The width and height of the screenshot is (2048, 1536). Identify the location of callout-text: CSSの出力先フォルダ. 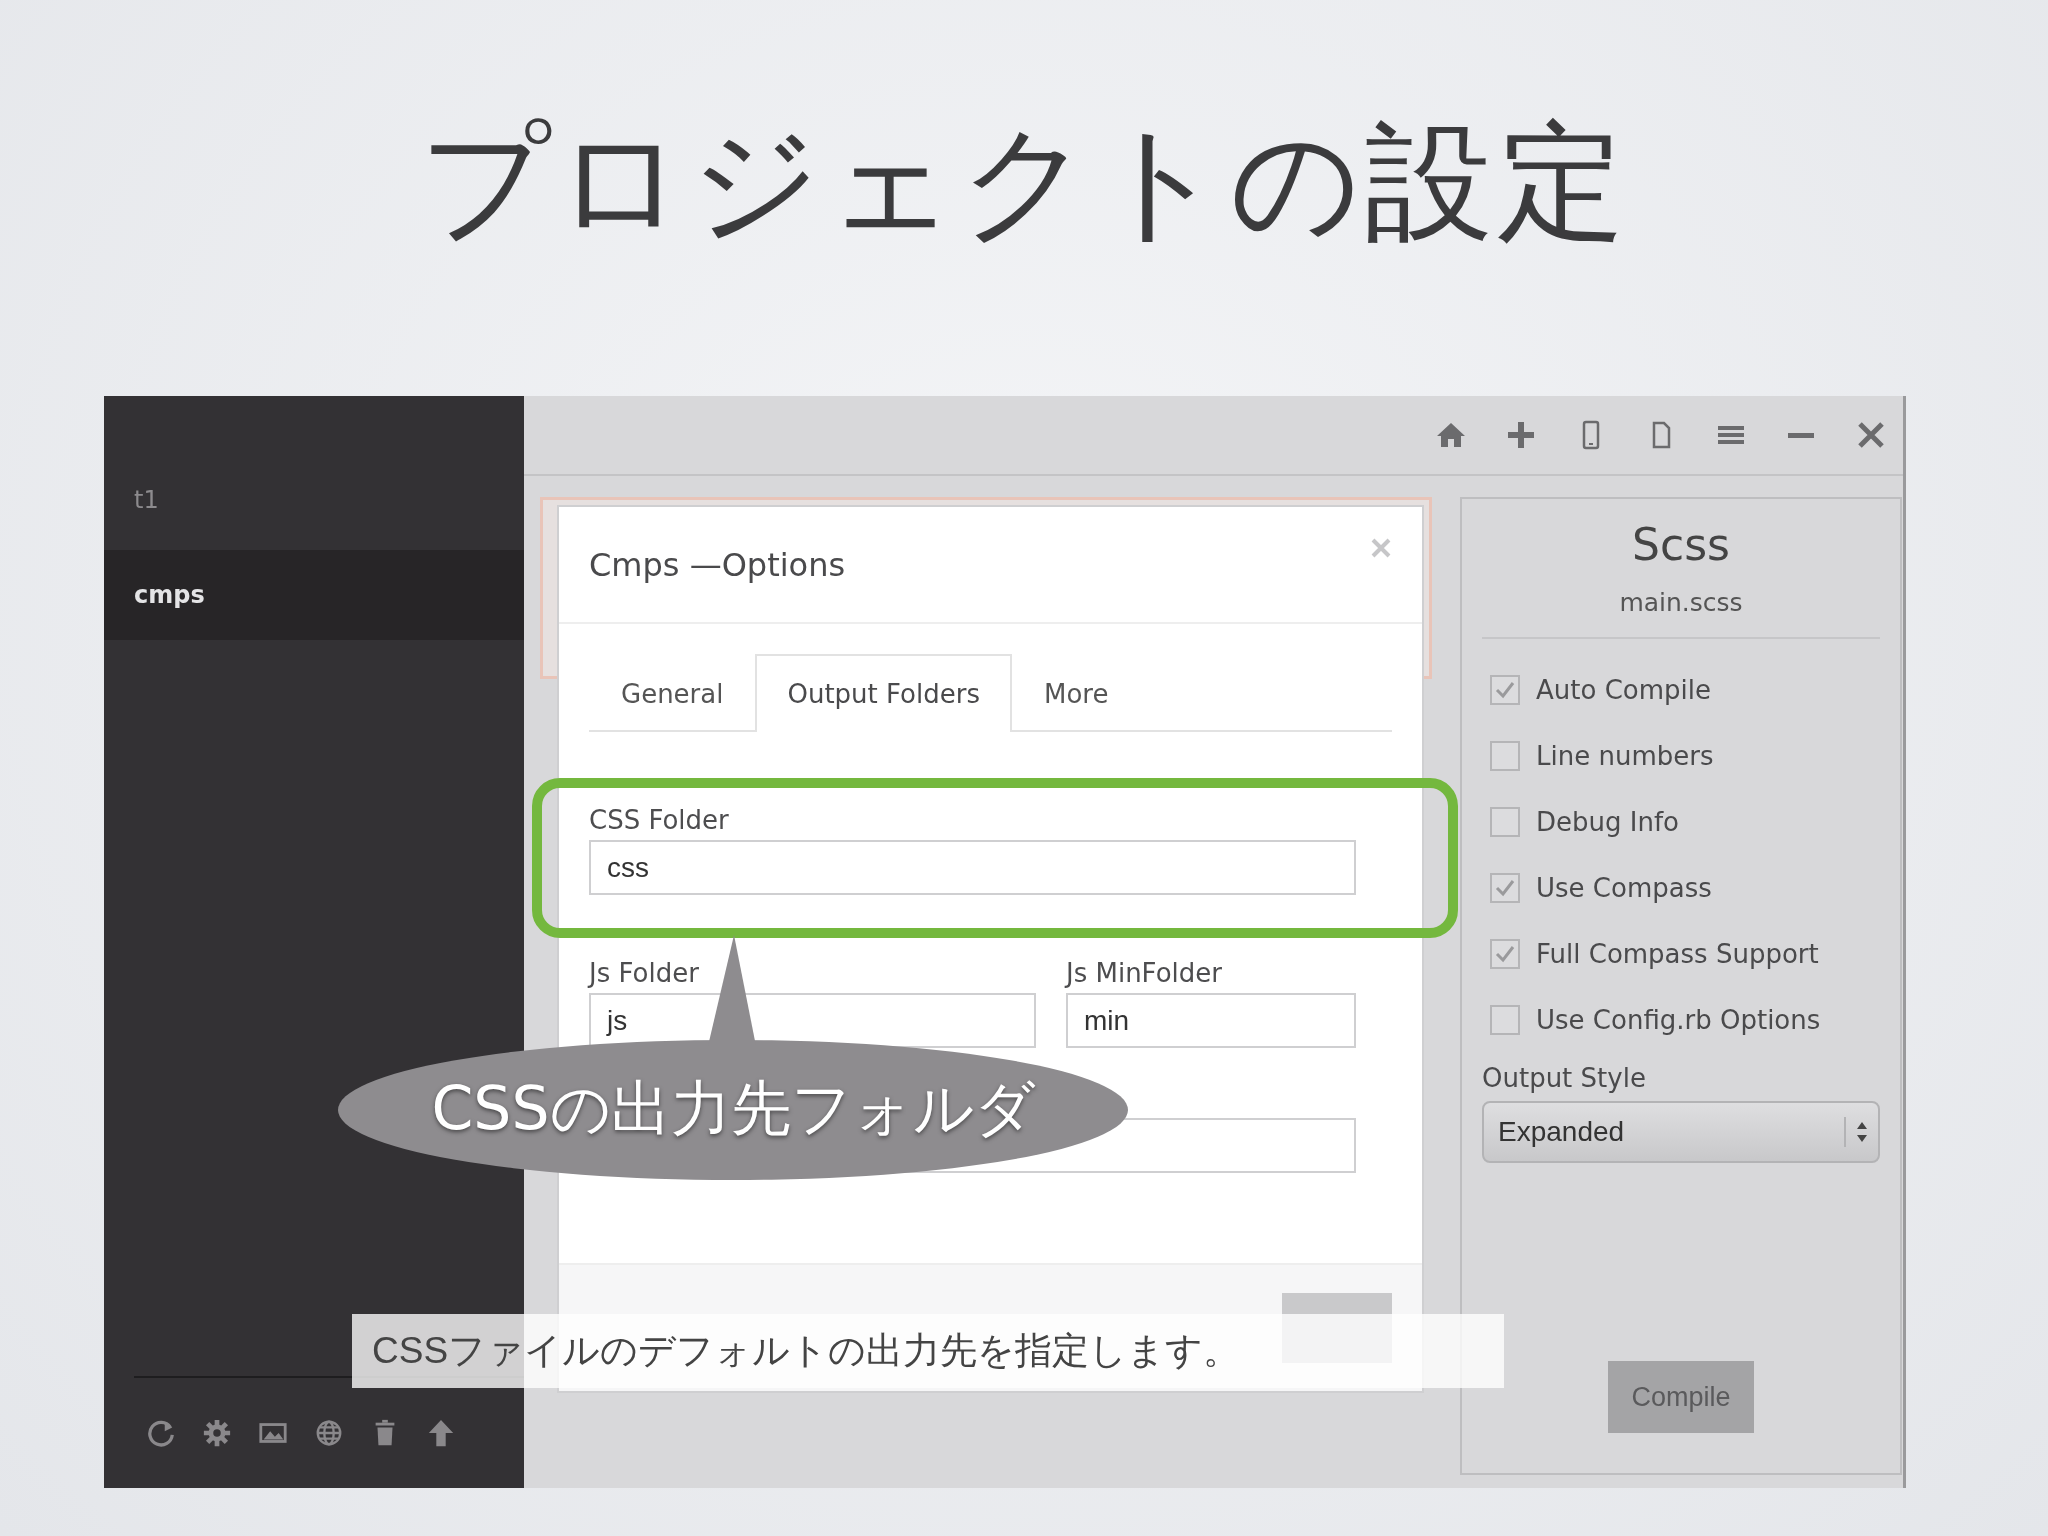
(733, 1108).